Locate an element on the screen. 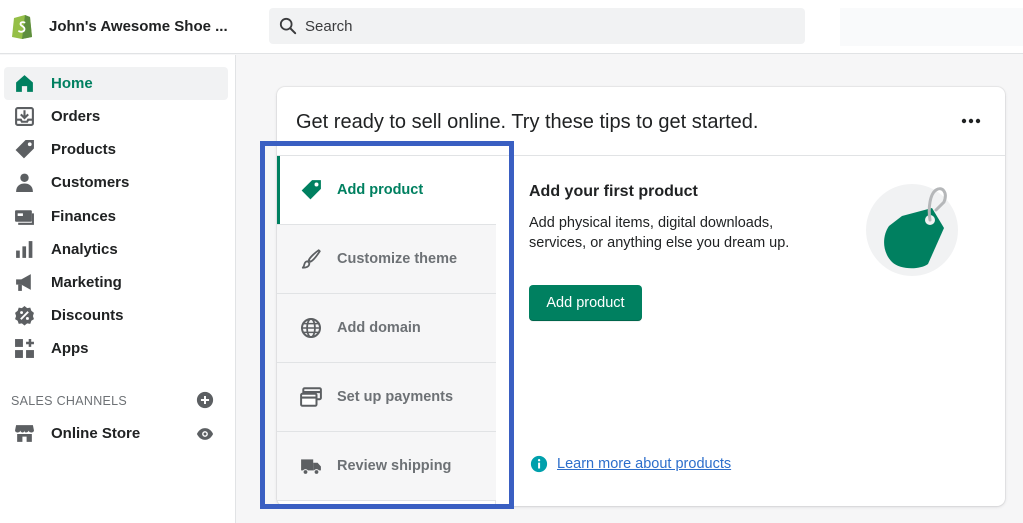  brush-icon is located at coordinates (311, 259).